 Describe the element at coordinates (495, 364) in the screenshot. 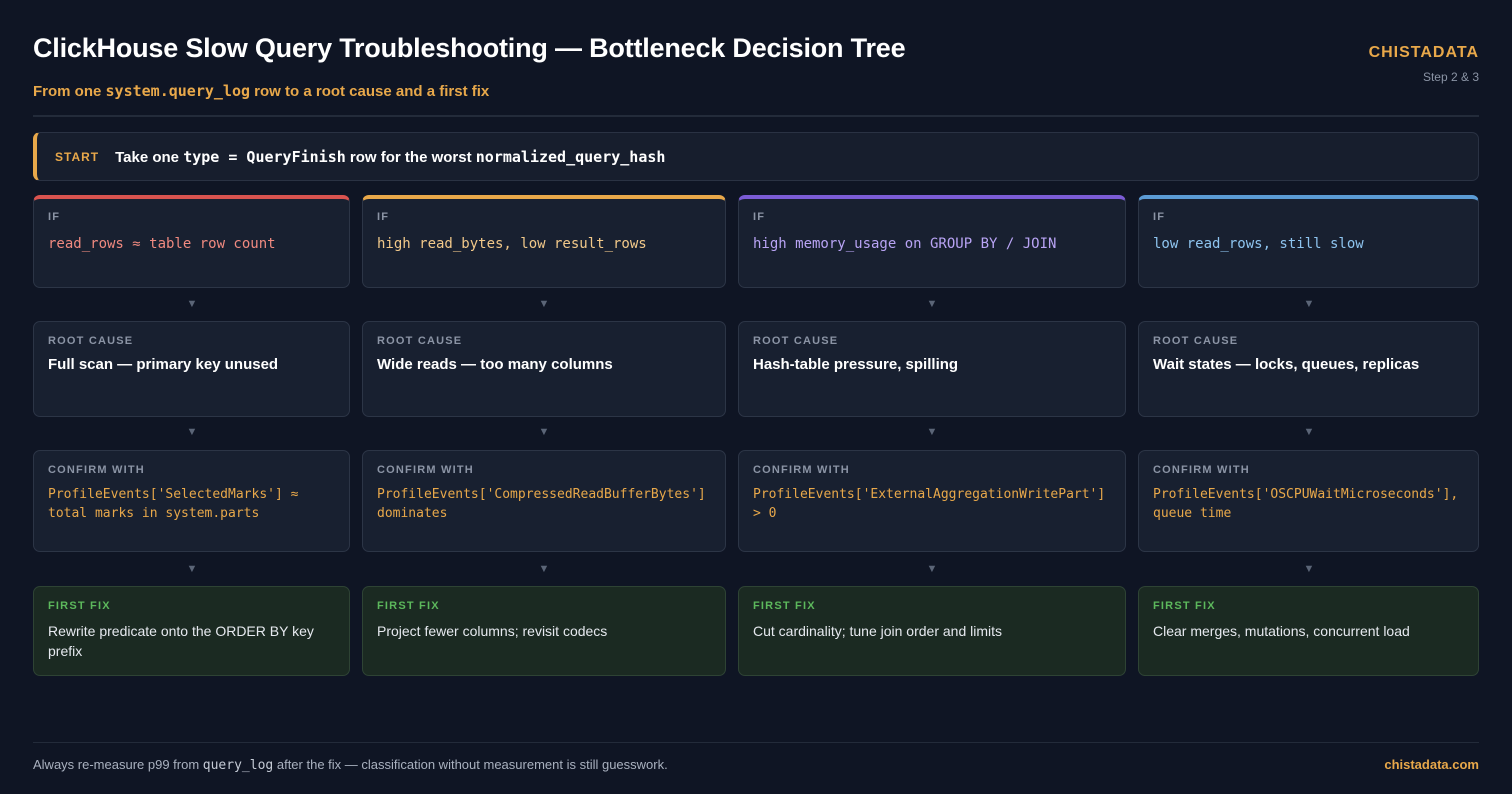

I see `root-cause-text: Wide reads — too many columns` at that location.